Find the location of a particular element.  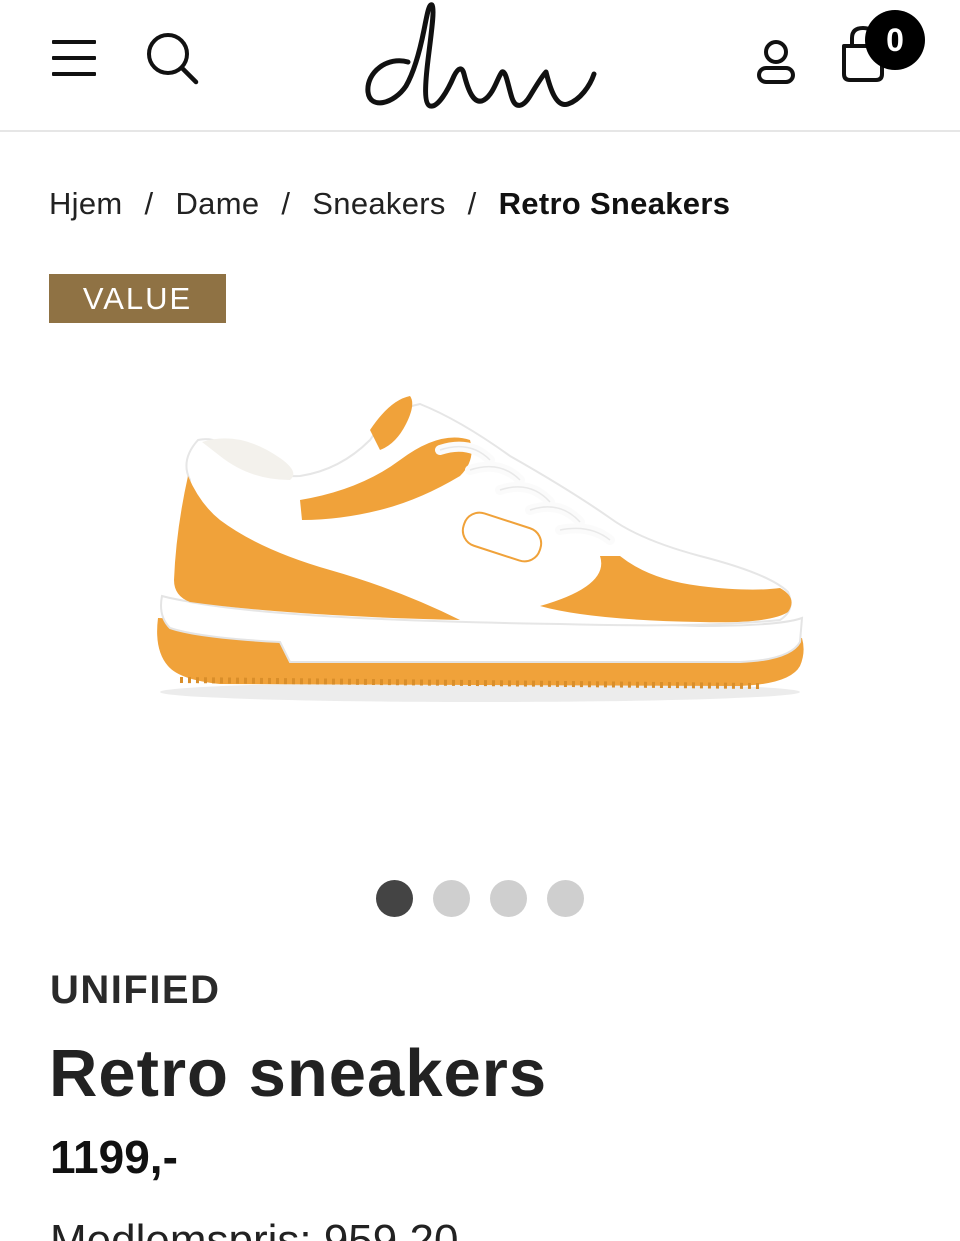

cart-count-badge: 0 is located at coordinates (895, 40).